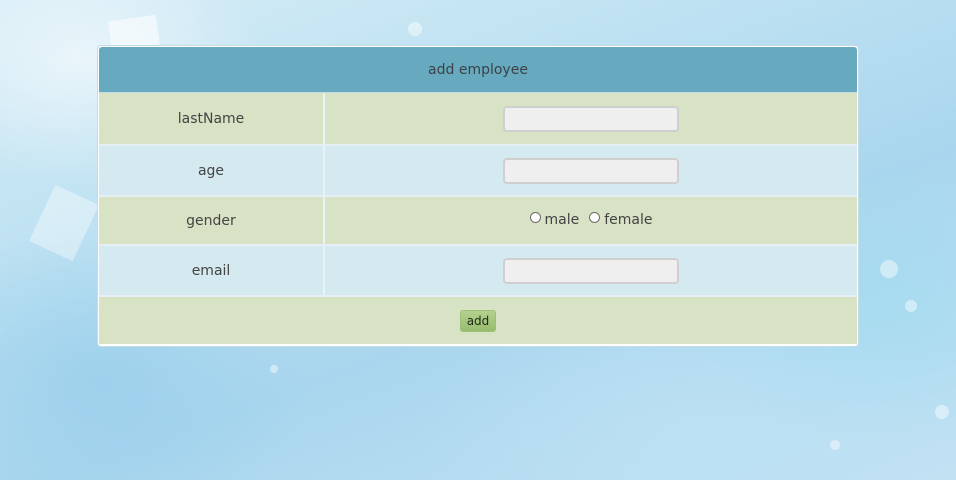  I want to click on add-button: add, so click(478, 320).